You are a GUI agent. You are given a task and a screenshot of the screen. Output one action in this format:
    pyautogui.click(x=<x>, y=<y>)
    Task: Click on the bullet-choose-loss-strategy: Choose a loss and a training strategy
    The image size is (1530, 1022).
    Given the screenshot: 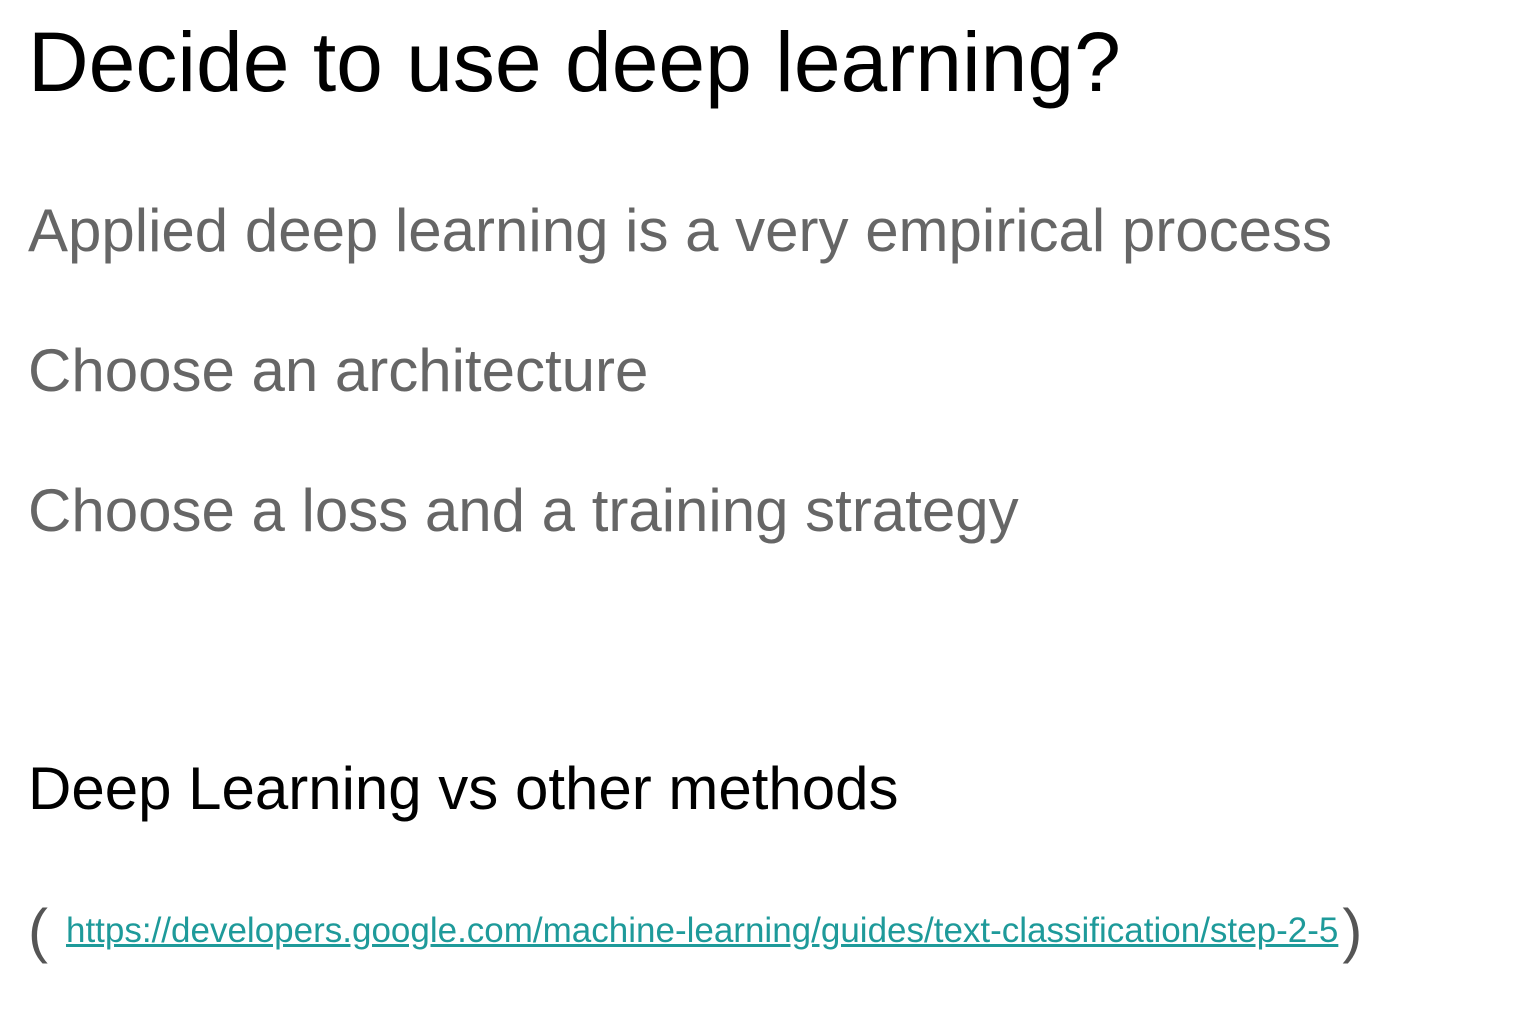 What is the action you would take?
    pyautogui.click(x=523, y=510)
    